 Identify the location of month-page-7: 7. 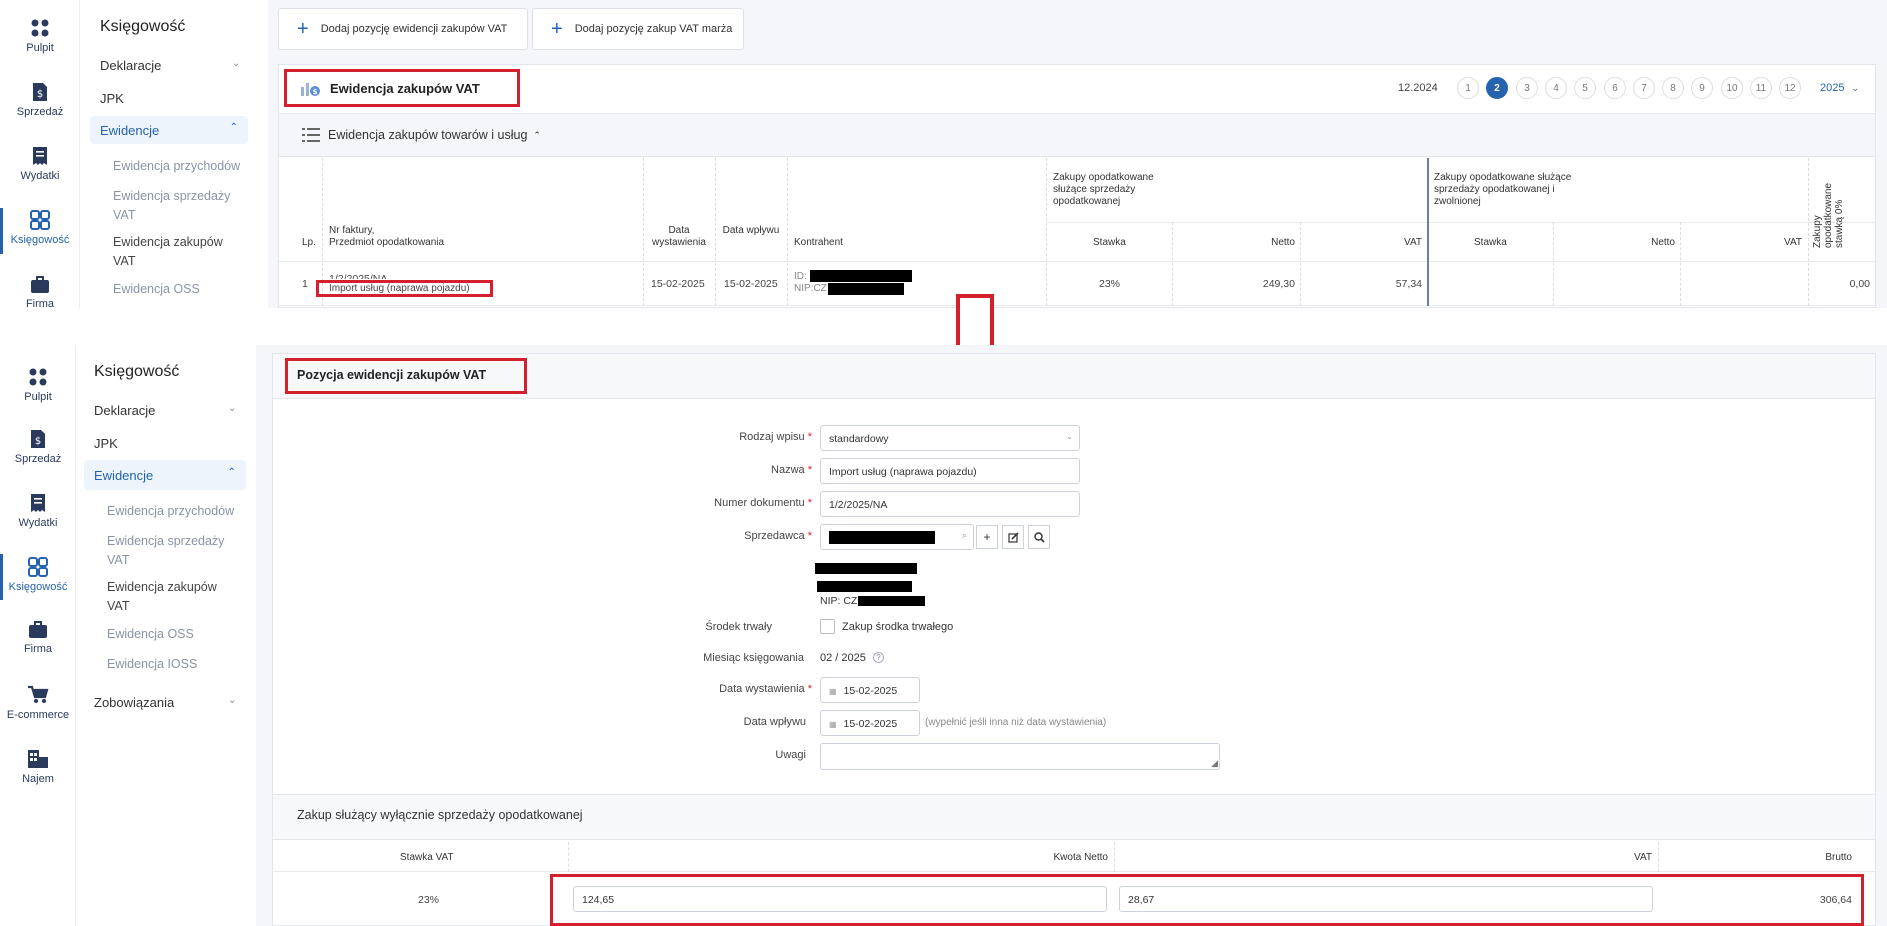
(1644, 88).